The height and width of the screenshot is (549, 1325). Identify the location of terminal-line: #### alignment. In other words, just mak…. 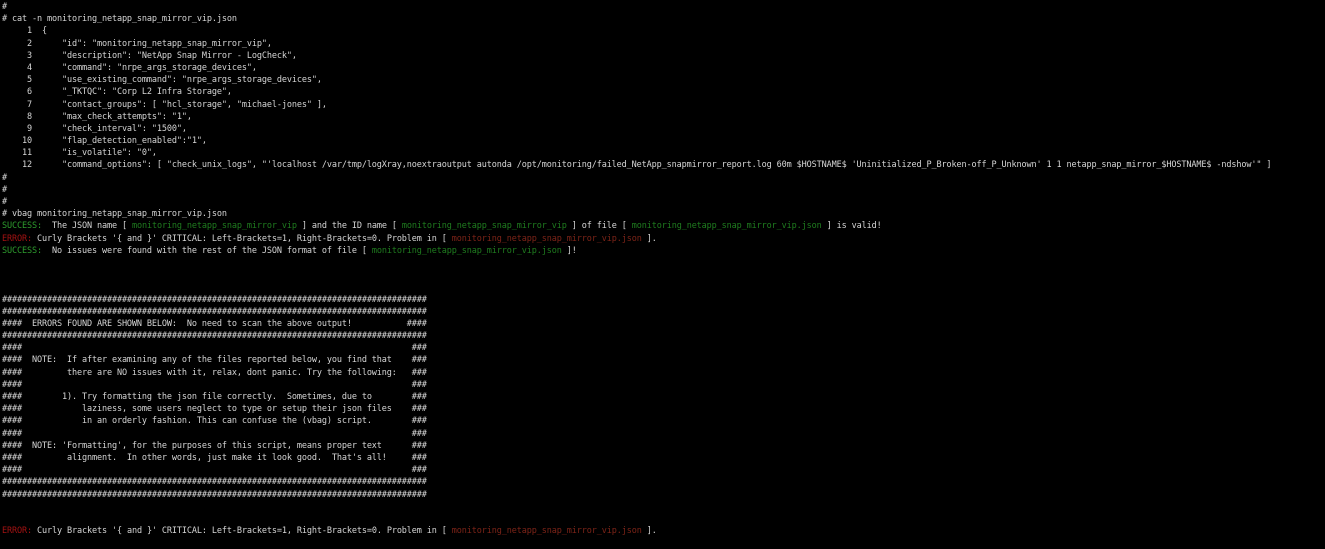
(663, 458).